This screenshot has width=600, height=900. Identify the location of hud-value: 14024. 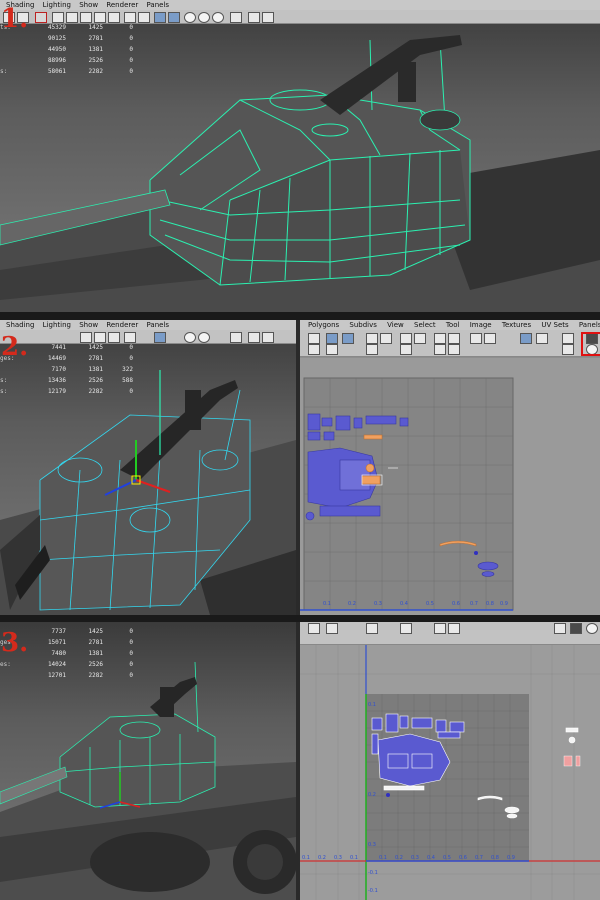
(56, 664).